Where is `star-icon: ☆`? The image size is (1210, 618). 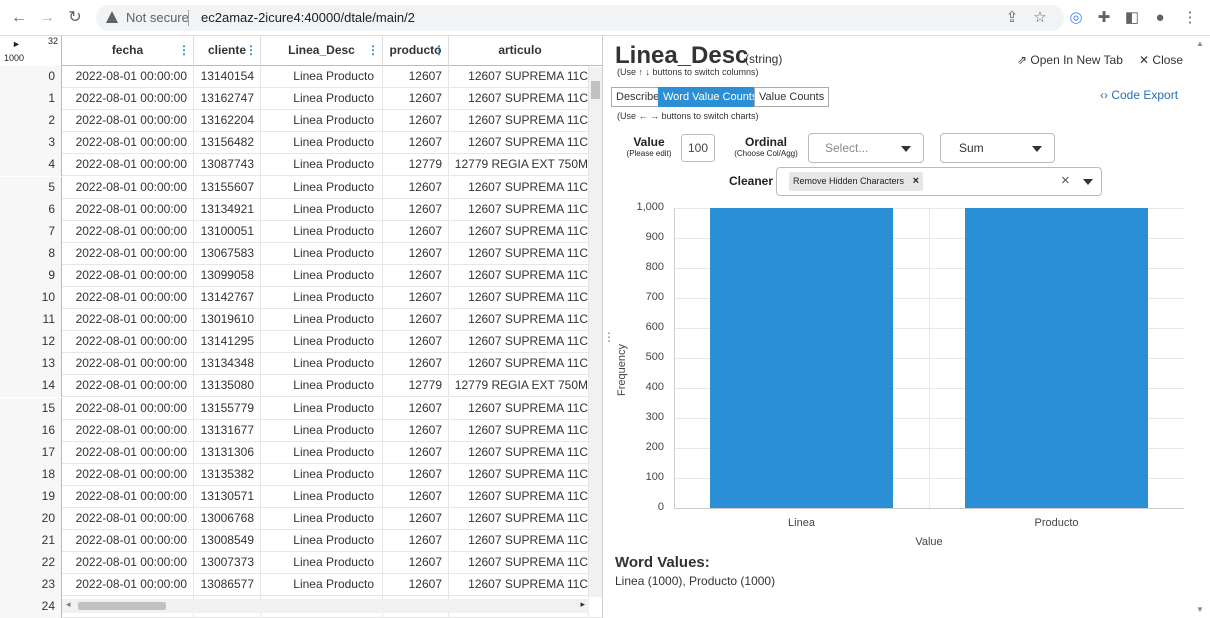
star-icon: ☆ is located at coordinates (1040, 18).